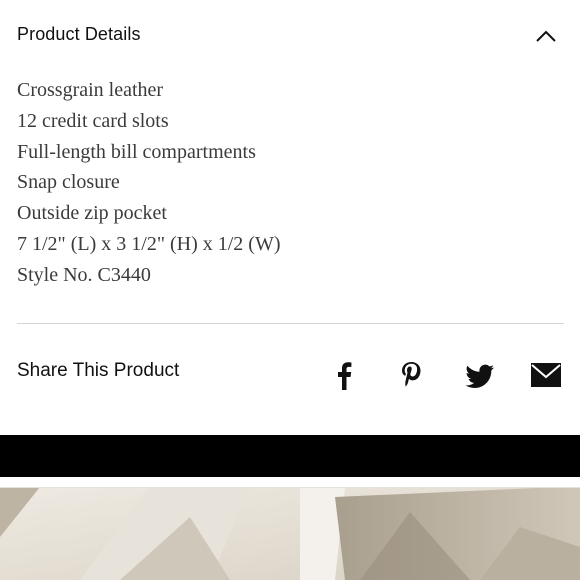  What do you see at coordinates (344, 375) in the screenshot?
I see `facebook-icon` at bounding box center [344, 375].